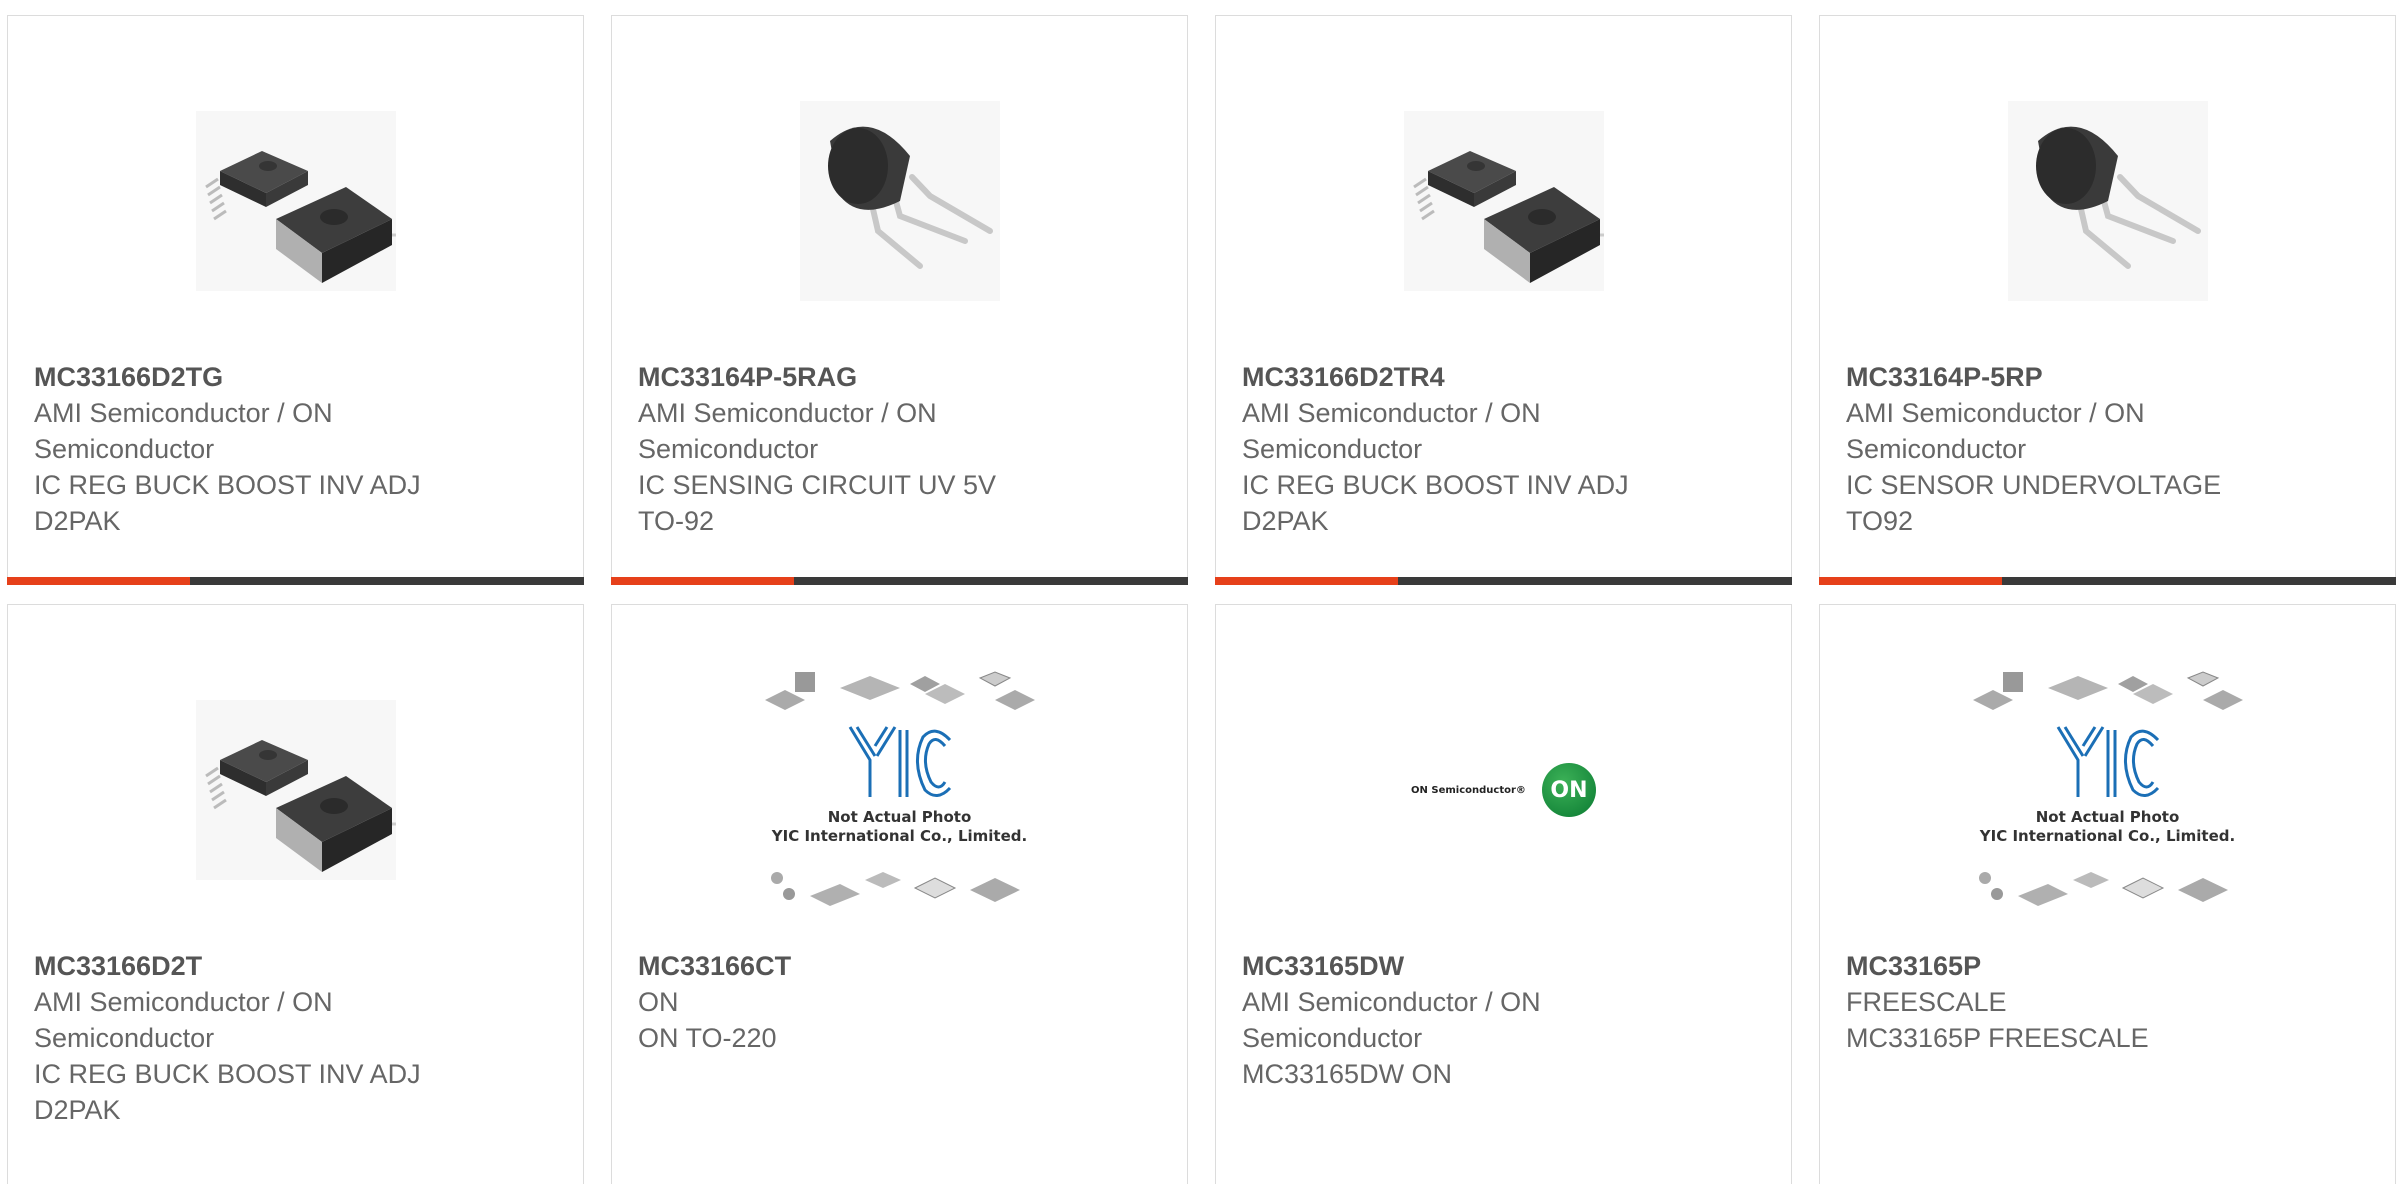  I want to click on part-number: MC33164P-5RAG, so click(902, 377).